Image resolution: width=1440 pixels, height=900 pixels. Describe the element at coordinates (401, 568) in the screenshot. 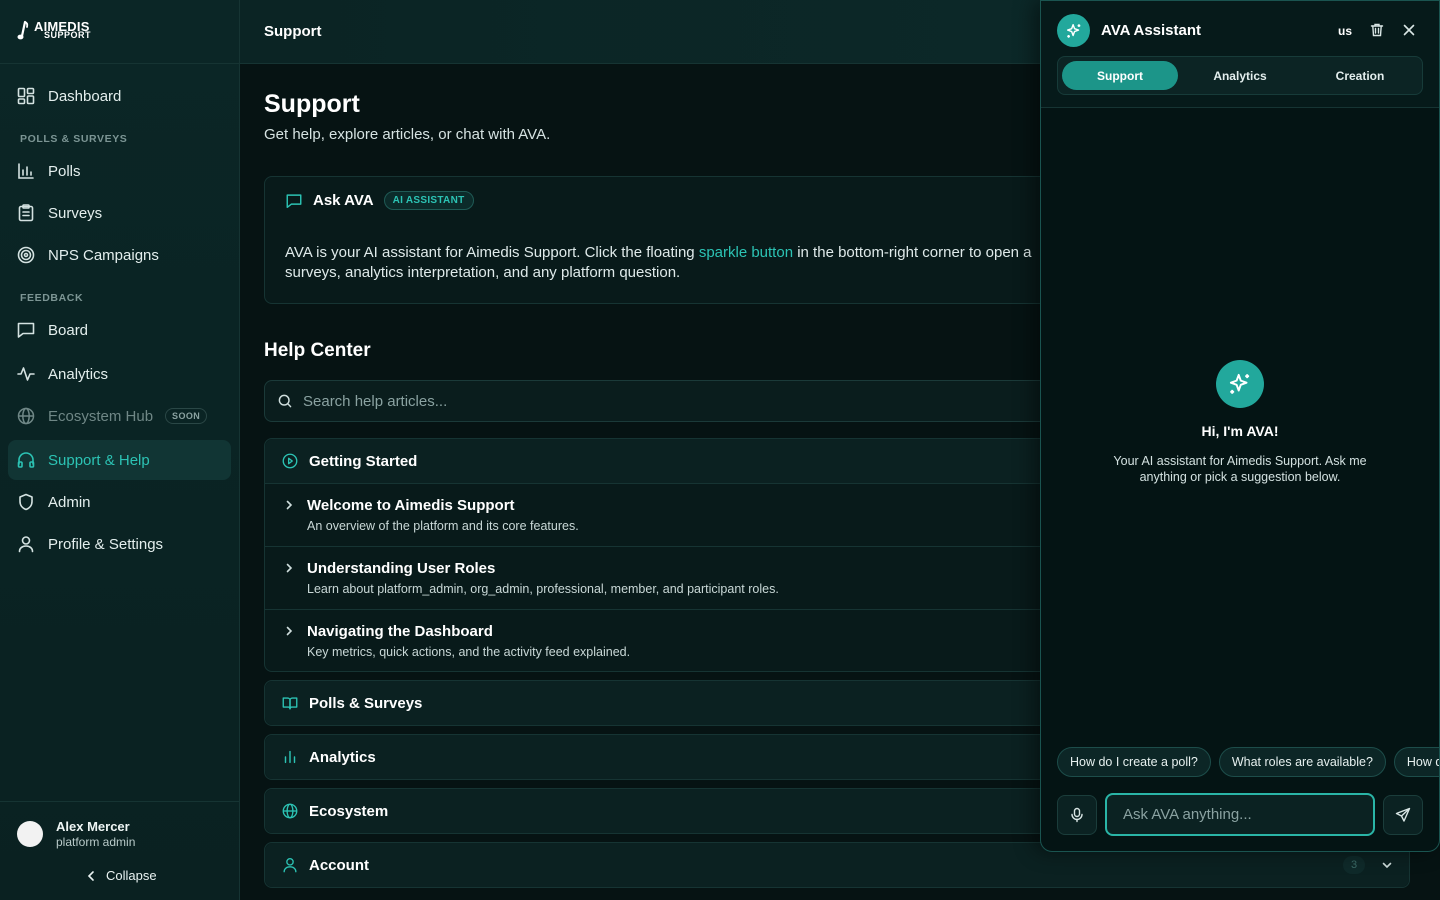

I see `article-title: Understanding User Roles` at that location.